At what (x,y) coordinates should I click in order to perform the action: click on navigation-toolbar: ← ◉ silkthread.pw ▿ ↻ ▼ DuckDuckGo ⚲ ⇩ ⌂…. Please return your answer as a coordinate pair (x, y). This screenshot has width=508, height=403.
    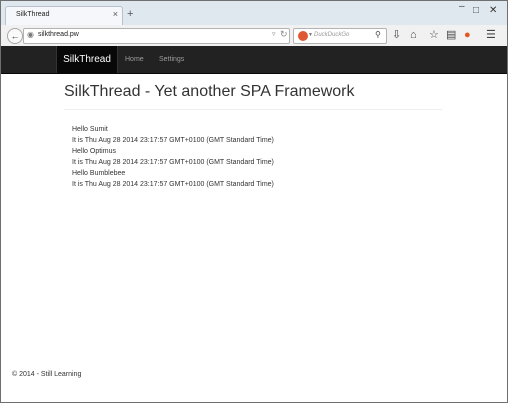
    Looking at the image, I should click on (254, 36).